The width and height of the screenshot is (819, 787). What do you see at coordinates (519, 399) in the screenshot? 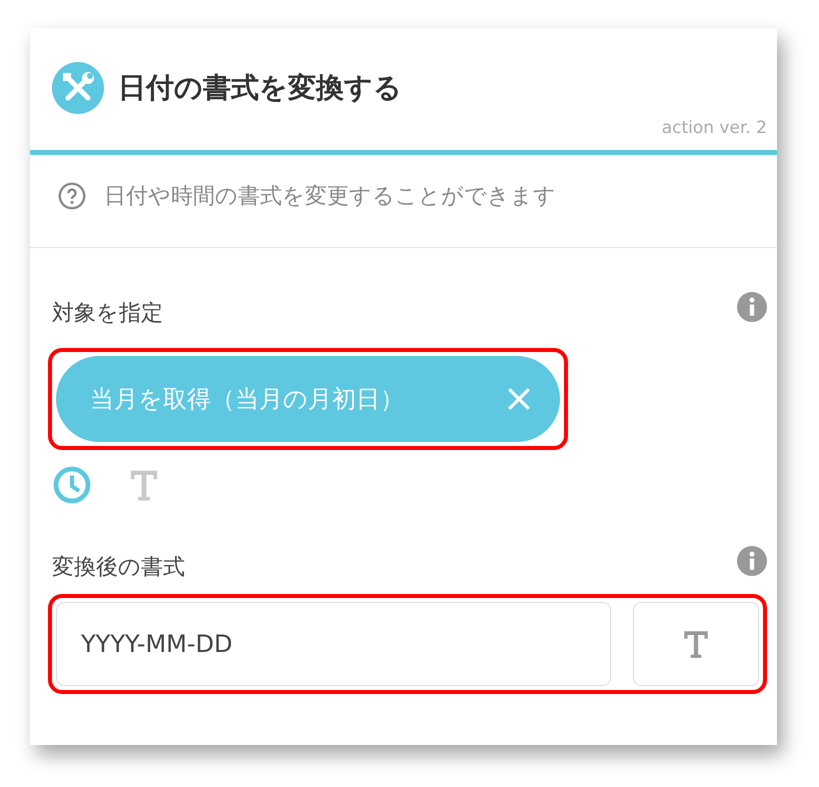
I see `close-icon` at bounding box center [519, 399].